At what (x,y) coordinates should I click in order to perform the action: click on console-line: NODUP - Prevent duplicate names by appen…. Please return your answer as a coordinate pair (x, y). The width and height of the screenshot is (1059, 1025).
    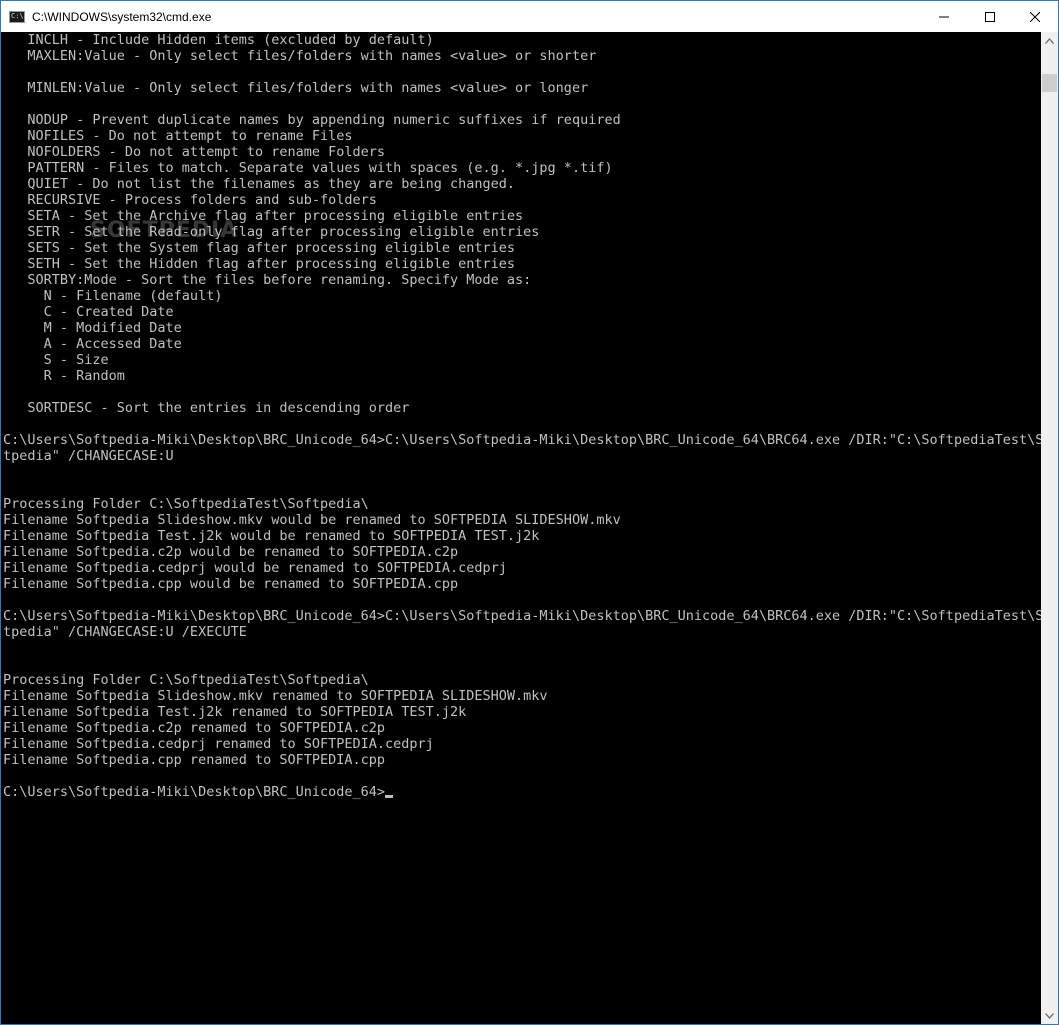
    Looking at the image, I should click on (312, 120).